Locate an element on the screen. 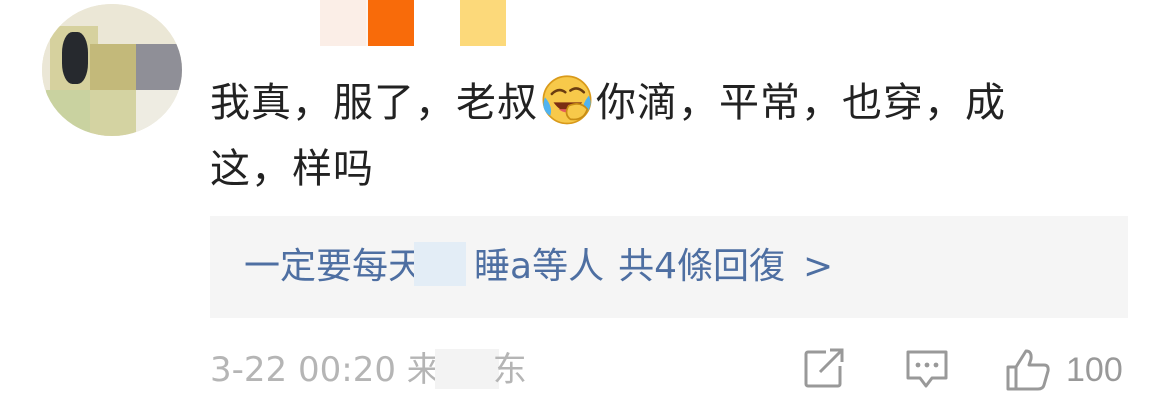 Image resolution: width=1170 pixels, height=412 pixels. comment-text-part2: 你滴，平常，也穿，成 is located at coordinates (801, 103).